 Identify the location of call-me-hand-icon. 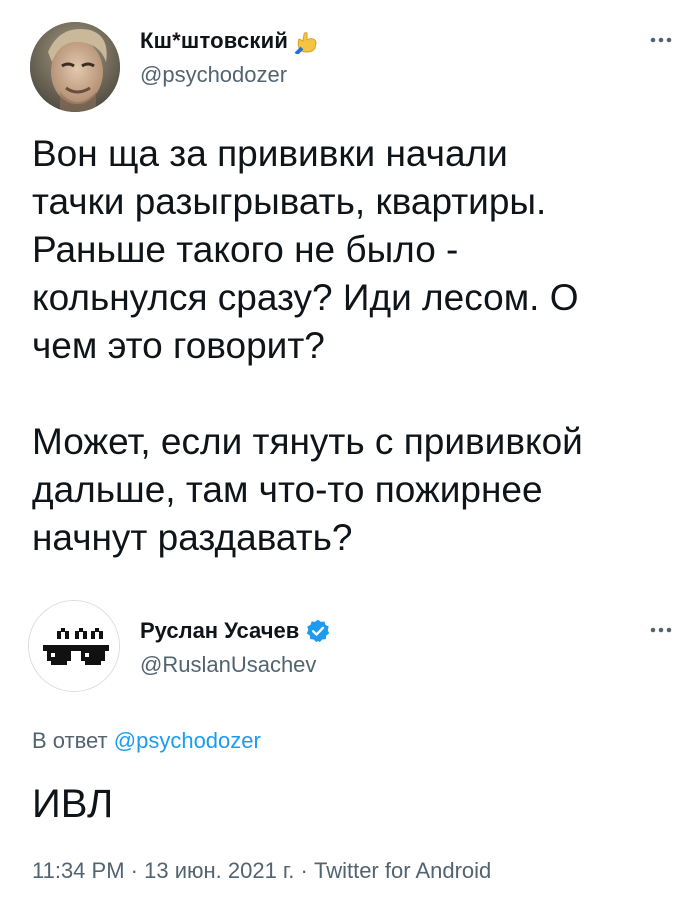
(307, 42).